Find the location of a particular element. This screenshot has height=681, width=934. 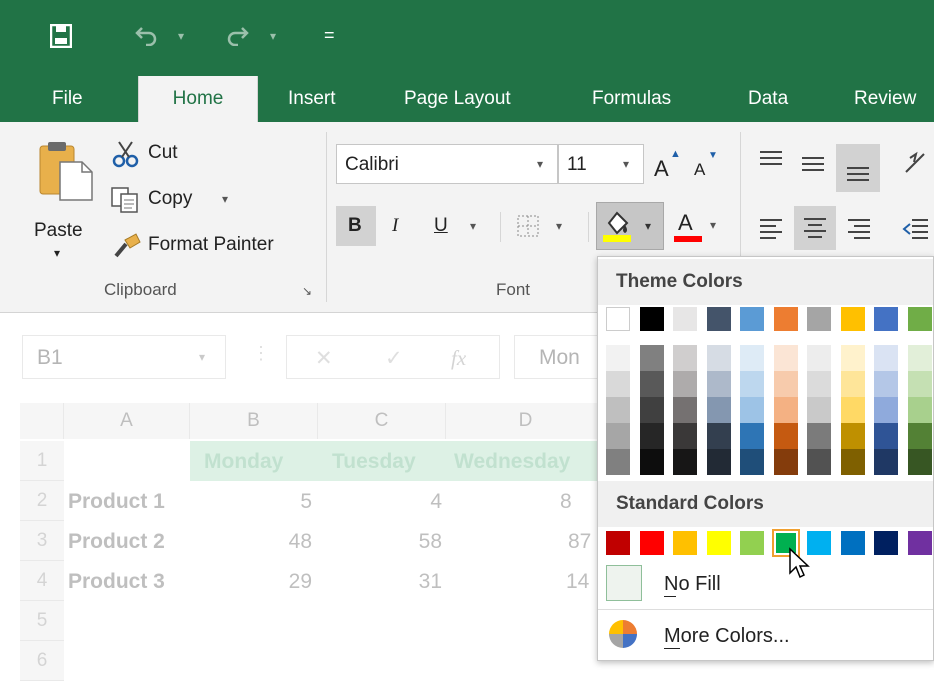

tab-page-layout: Page Layout is located at coordinates (457, 99).